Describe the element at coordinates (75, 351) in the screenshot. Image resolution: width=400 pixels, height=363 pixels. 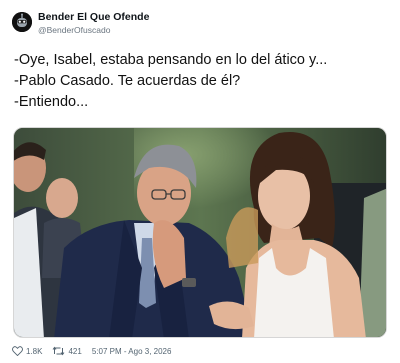
I see `retweet-count: 421` at that location.